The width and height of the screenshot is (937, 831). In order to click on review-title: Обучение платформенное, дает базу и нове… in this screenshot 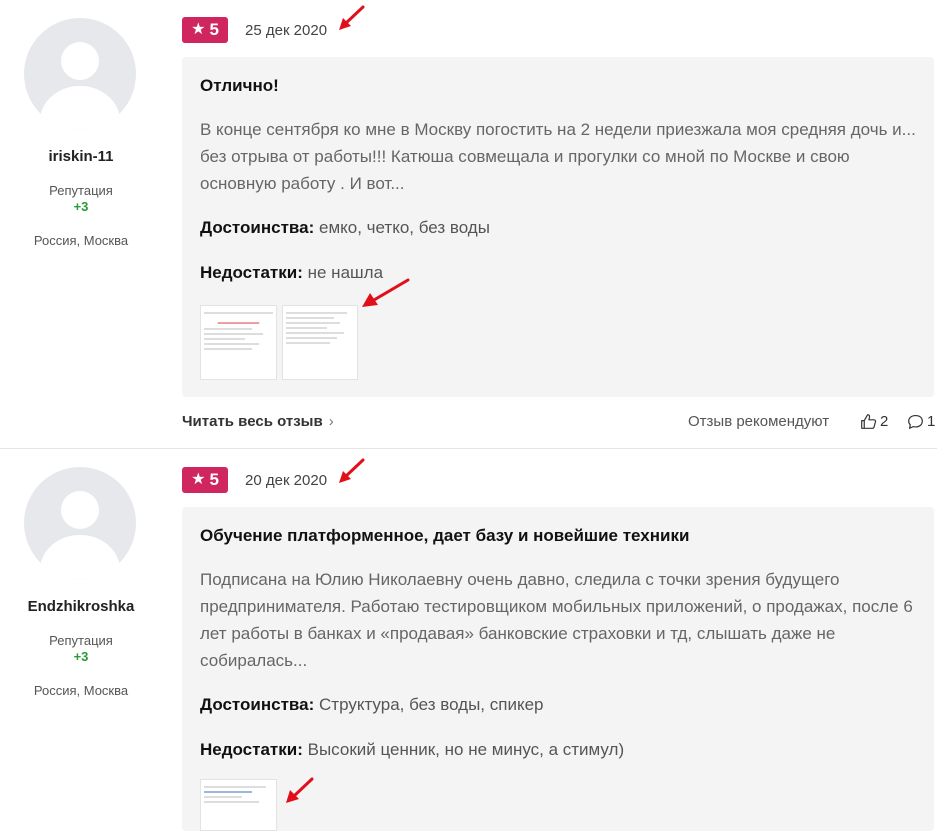, I will do `click(444, 536)`.